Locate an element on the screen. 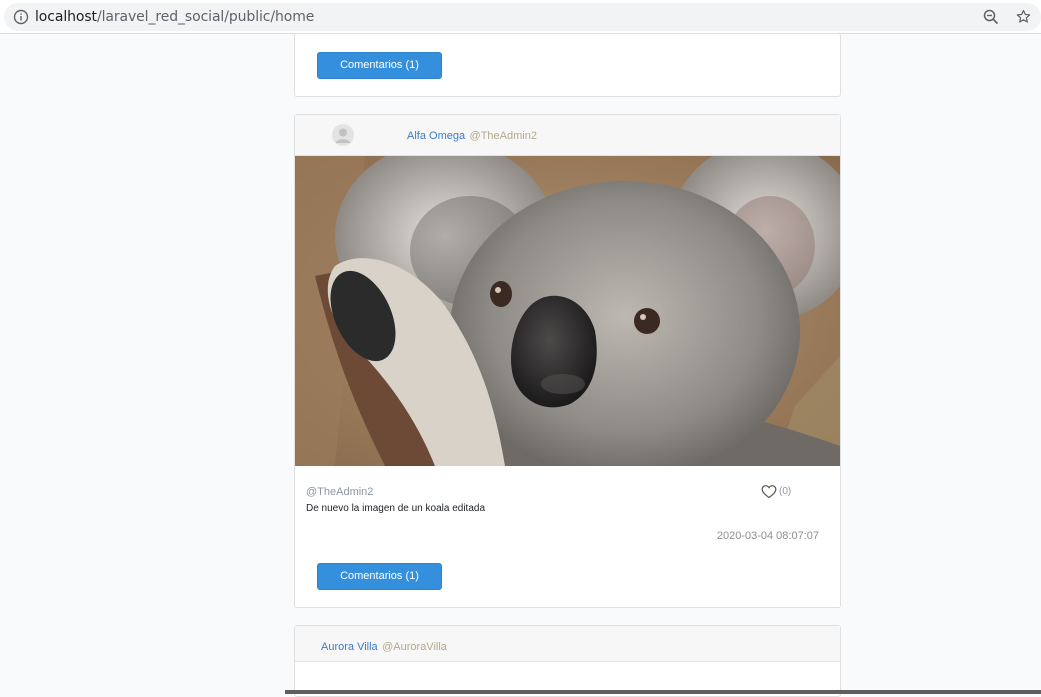  url-text: localhost/laravel_red_social/public/home is located at coordinates (174, 17).